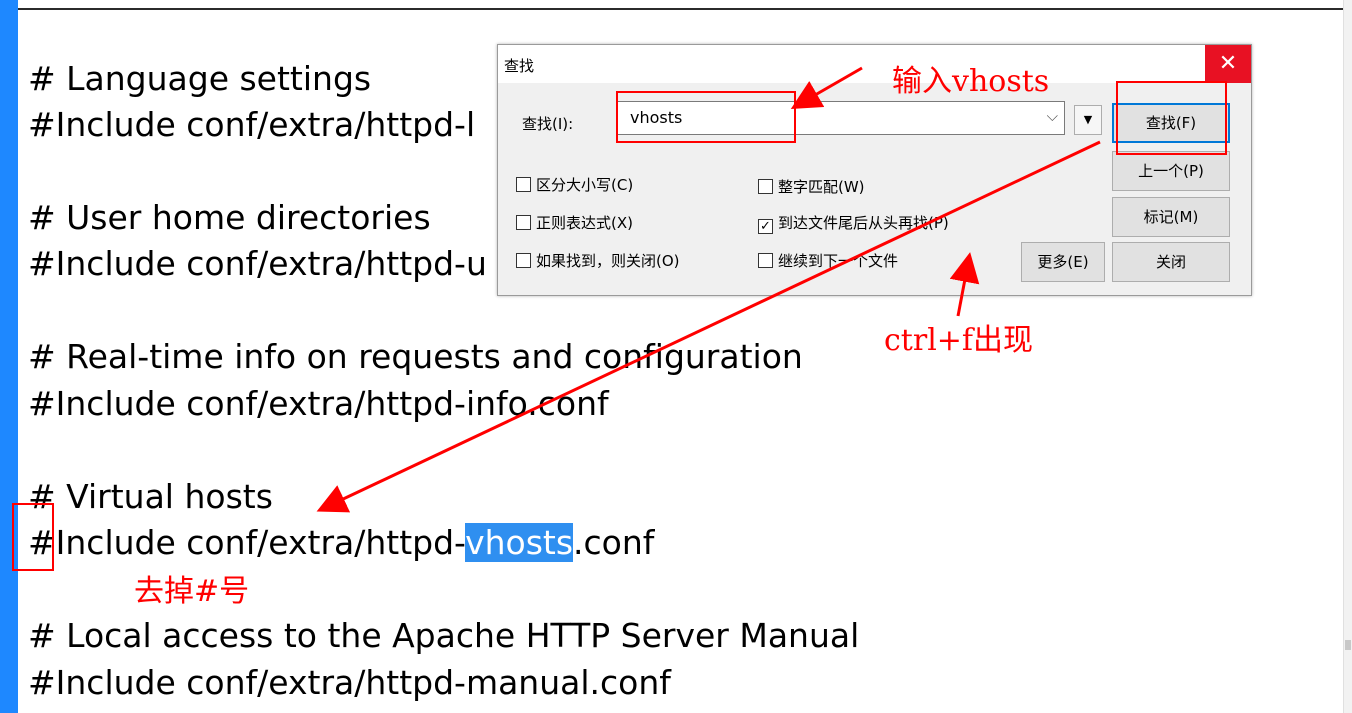  I want to click on arrow-to-input, so click(826, 87).